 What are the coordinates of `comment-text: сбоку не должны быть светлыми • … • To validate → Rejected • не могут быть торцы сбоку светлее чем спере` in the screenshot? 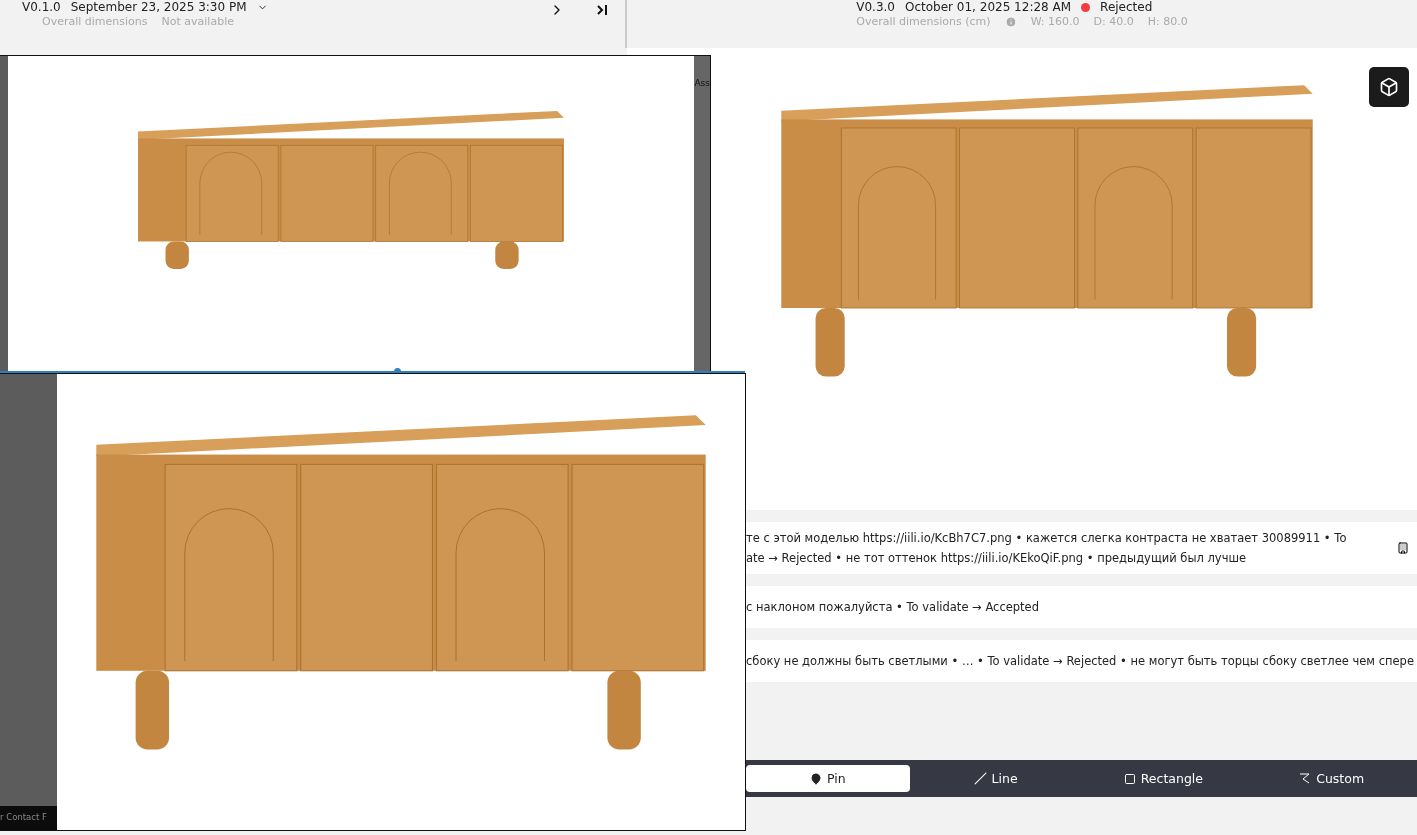 It's located at (1080, 661).